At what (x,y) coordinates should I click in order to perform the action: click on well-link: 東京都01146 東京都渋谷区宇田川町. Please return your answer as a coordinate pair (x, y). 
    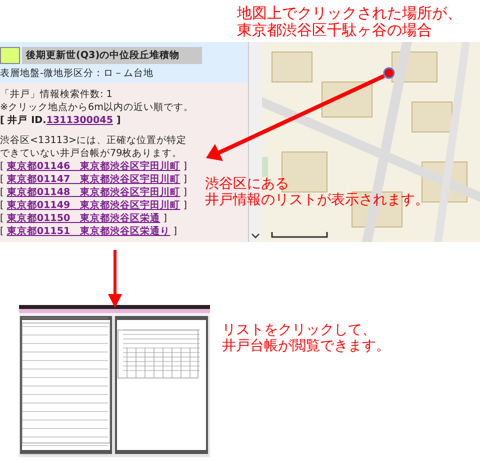
    Looking at the image, I should click on (93, 166).